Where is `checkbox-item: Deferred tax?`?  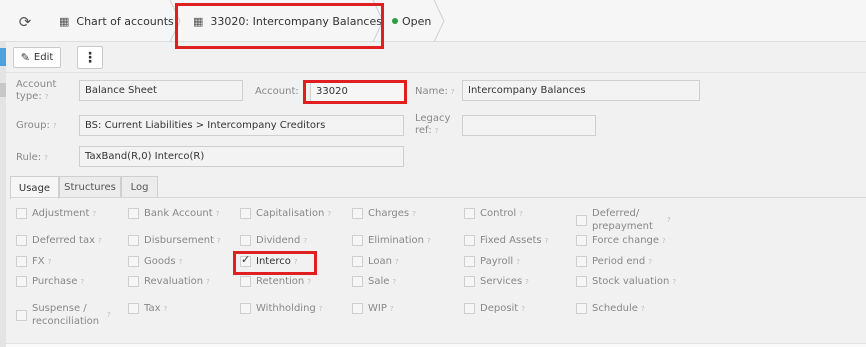 checkbox-item: Deferred tax? is located at coordinates (59, 240).